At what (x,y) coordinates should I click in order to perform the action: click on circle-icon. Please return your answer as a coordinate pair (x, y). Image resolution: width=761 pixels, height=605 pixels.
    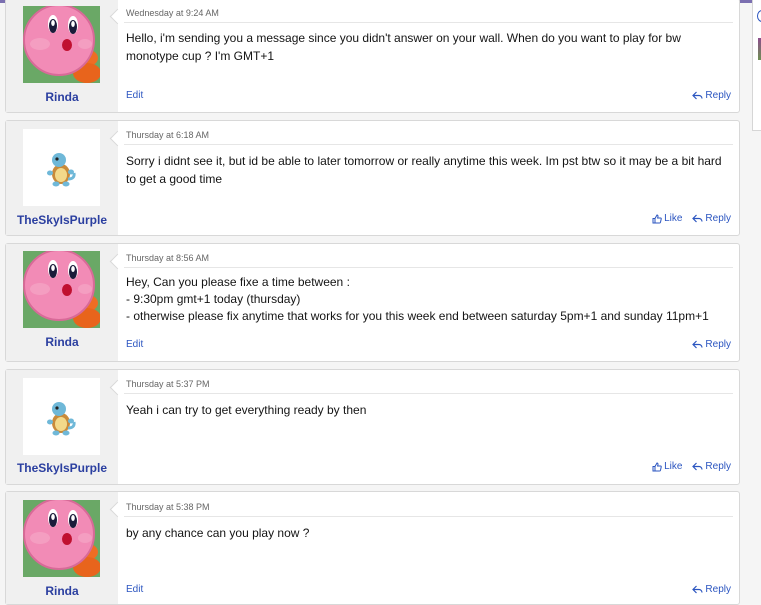
    Looking at the image, I should click on (759, 16).